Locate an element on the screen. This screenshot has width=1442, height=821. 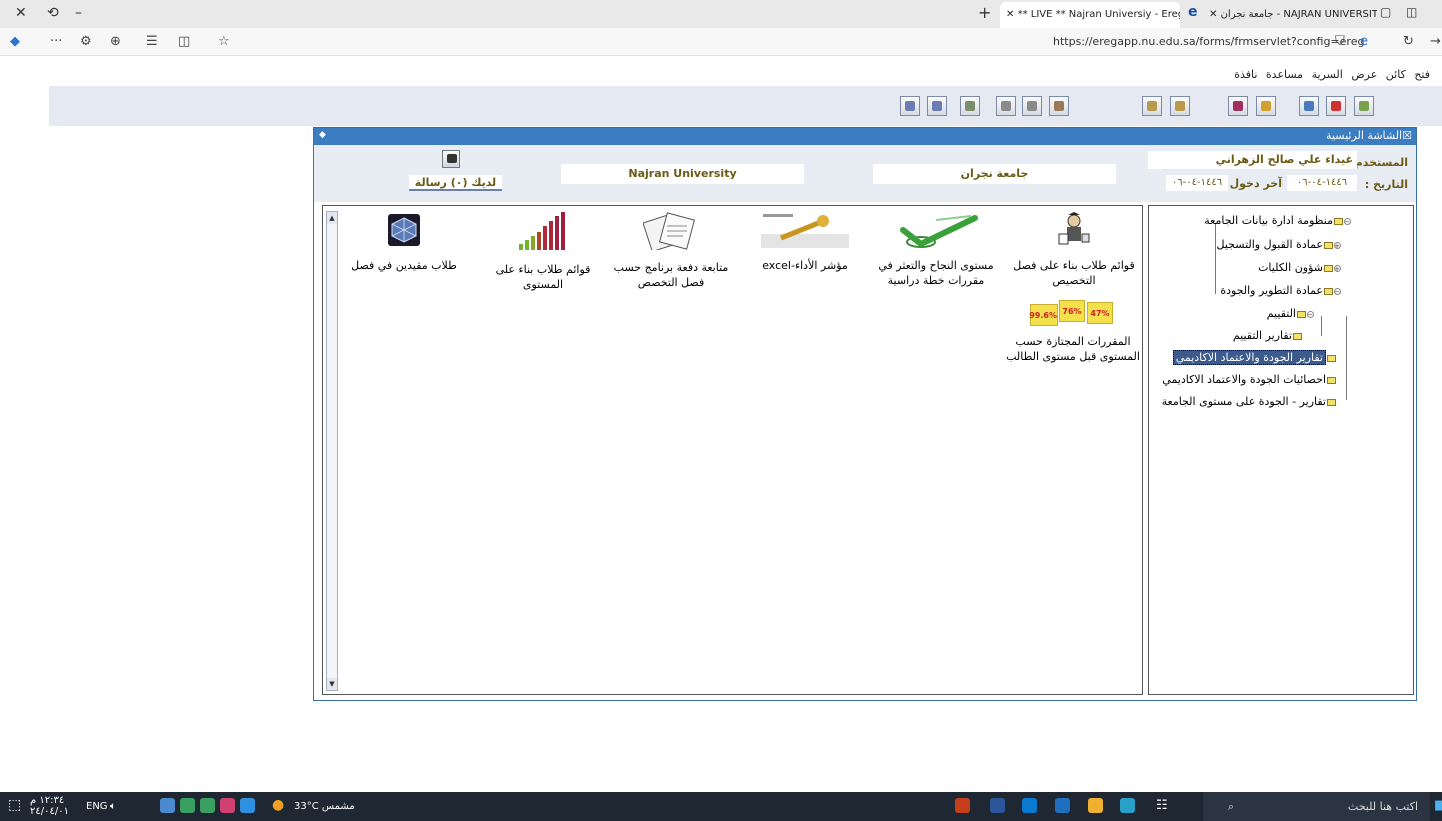
toolbar-accept-button is located at coordinates (1309, 106).